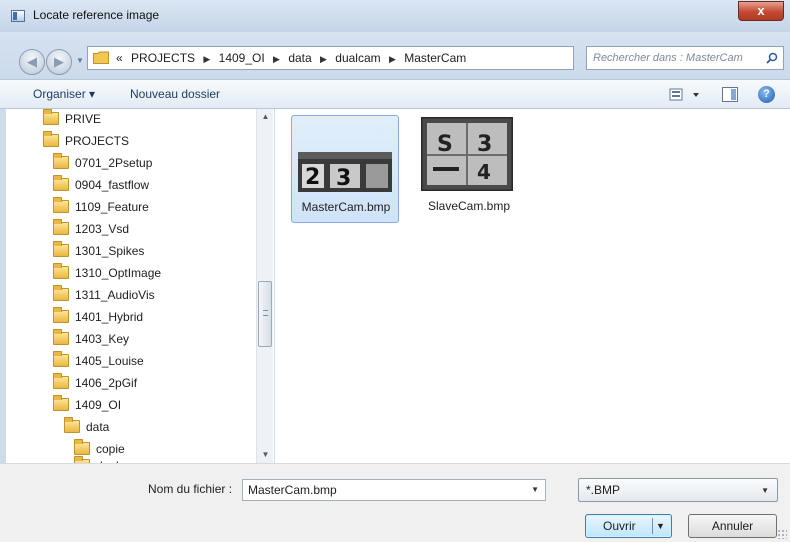 Image resolution: width=790 pixels, height=542 pixels. What do you see at coordinates (346, 207) in the screenshot?
I see `file-name-label: MasterCam.bmp` at bounding box center [346, 207].